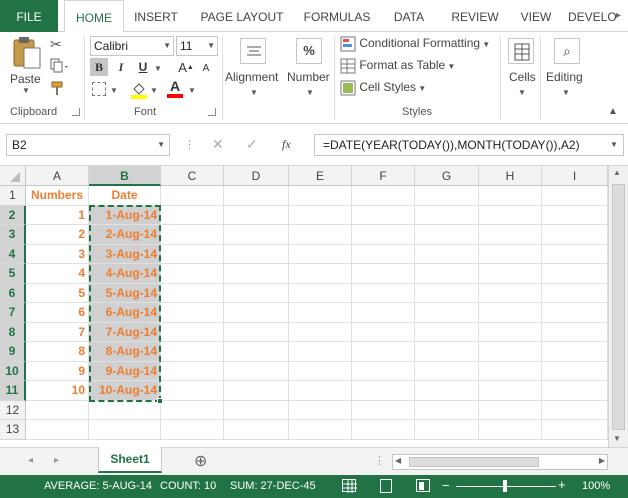 This screenshot has width=628, height=498. Describe the element at coordinates (447, 176) in the screenshot. I see `column-header: G` at that location.